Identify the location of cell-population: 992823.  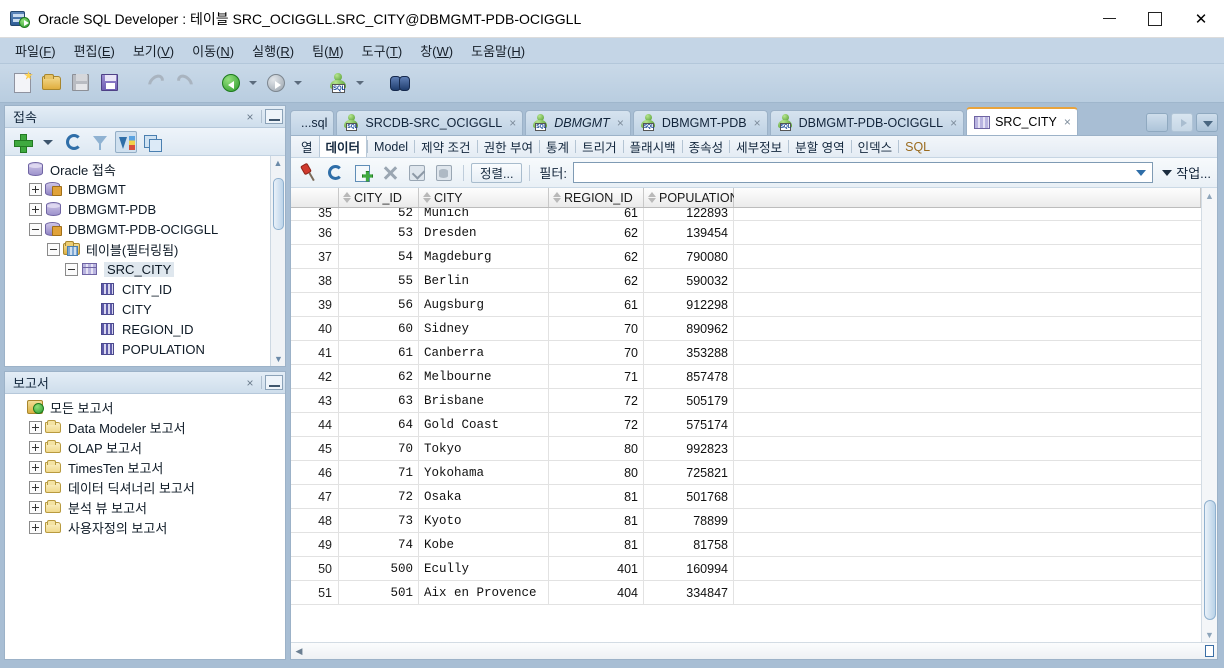
(689, 448).